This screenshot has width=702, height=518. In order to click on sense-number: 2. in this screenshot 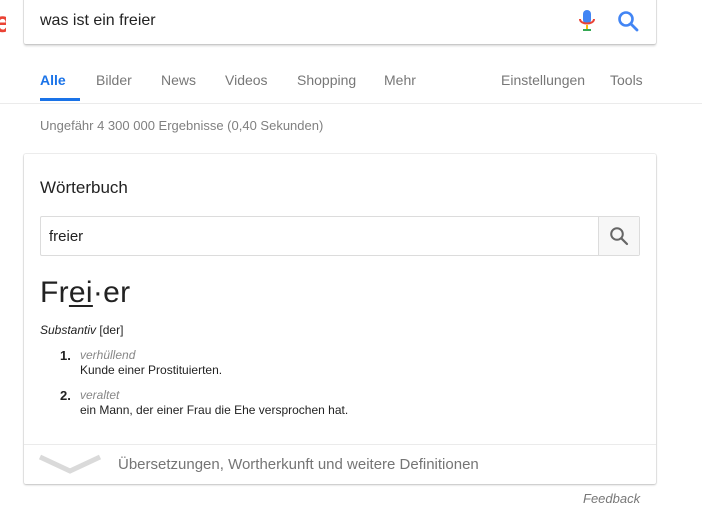, I will do `click(65, 395)`.